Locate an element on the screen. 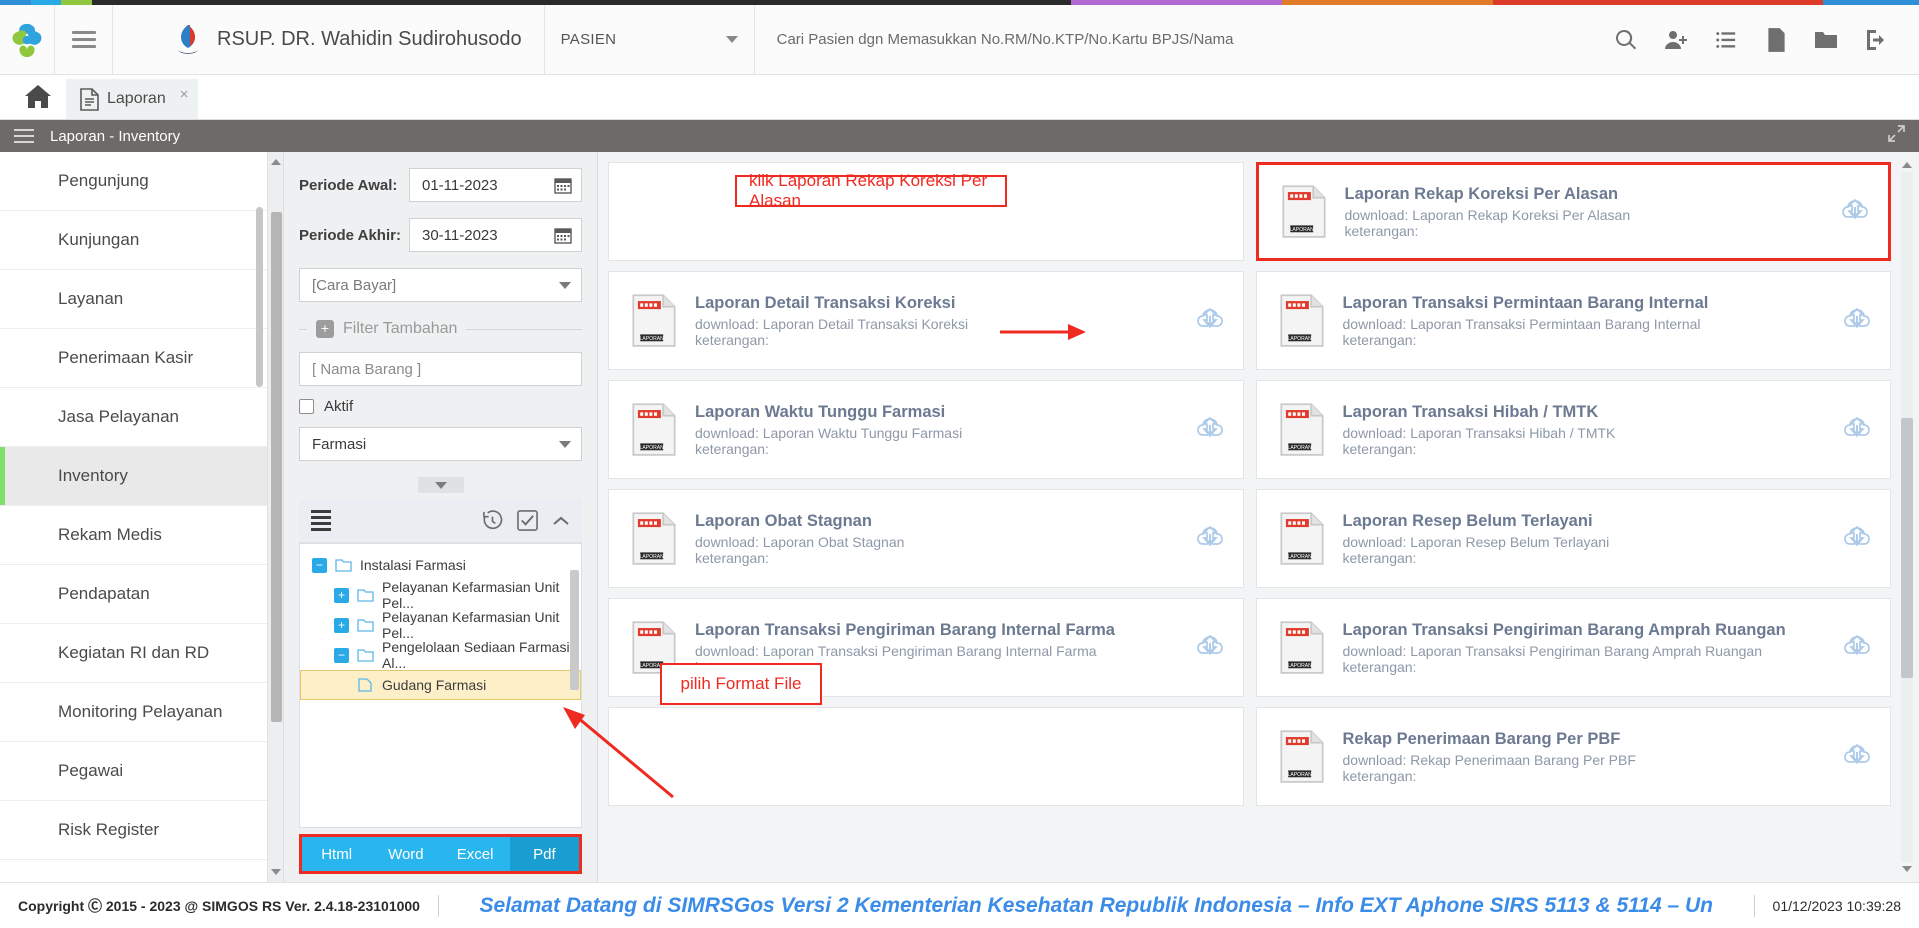 This screenshot has height=928, width=1919. search-icon is located at coordinates (1626, 40).